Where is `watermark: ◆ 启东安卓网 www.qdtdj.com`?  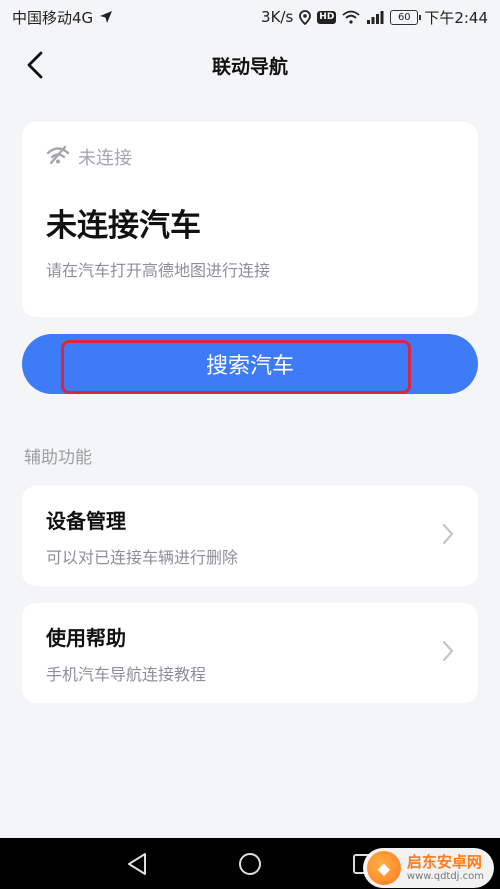
watermark: ◆ 启东安卓网 www.qdtdj.com is located at coordinates (428, 868).